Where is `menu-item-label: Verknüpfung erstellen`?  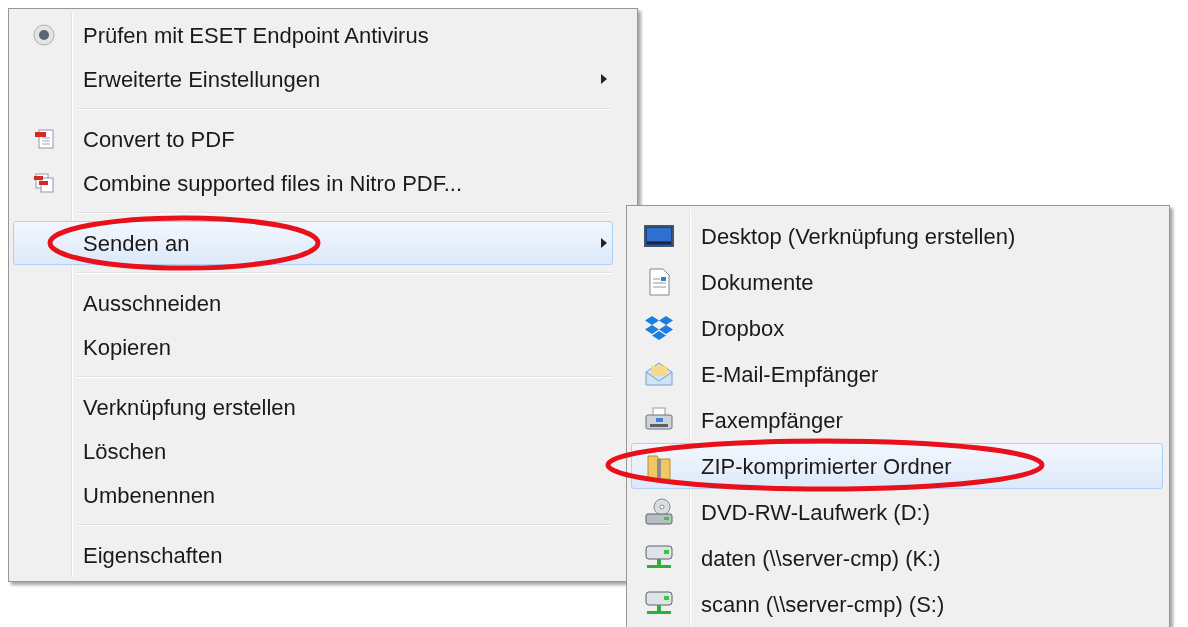 menu-item-label: Verknüpfung erstellen is located at coordinates (189, 407).